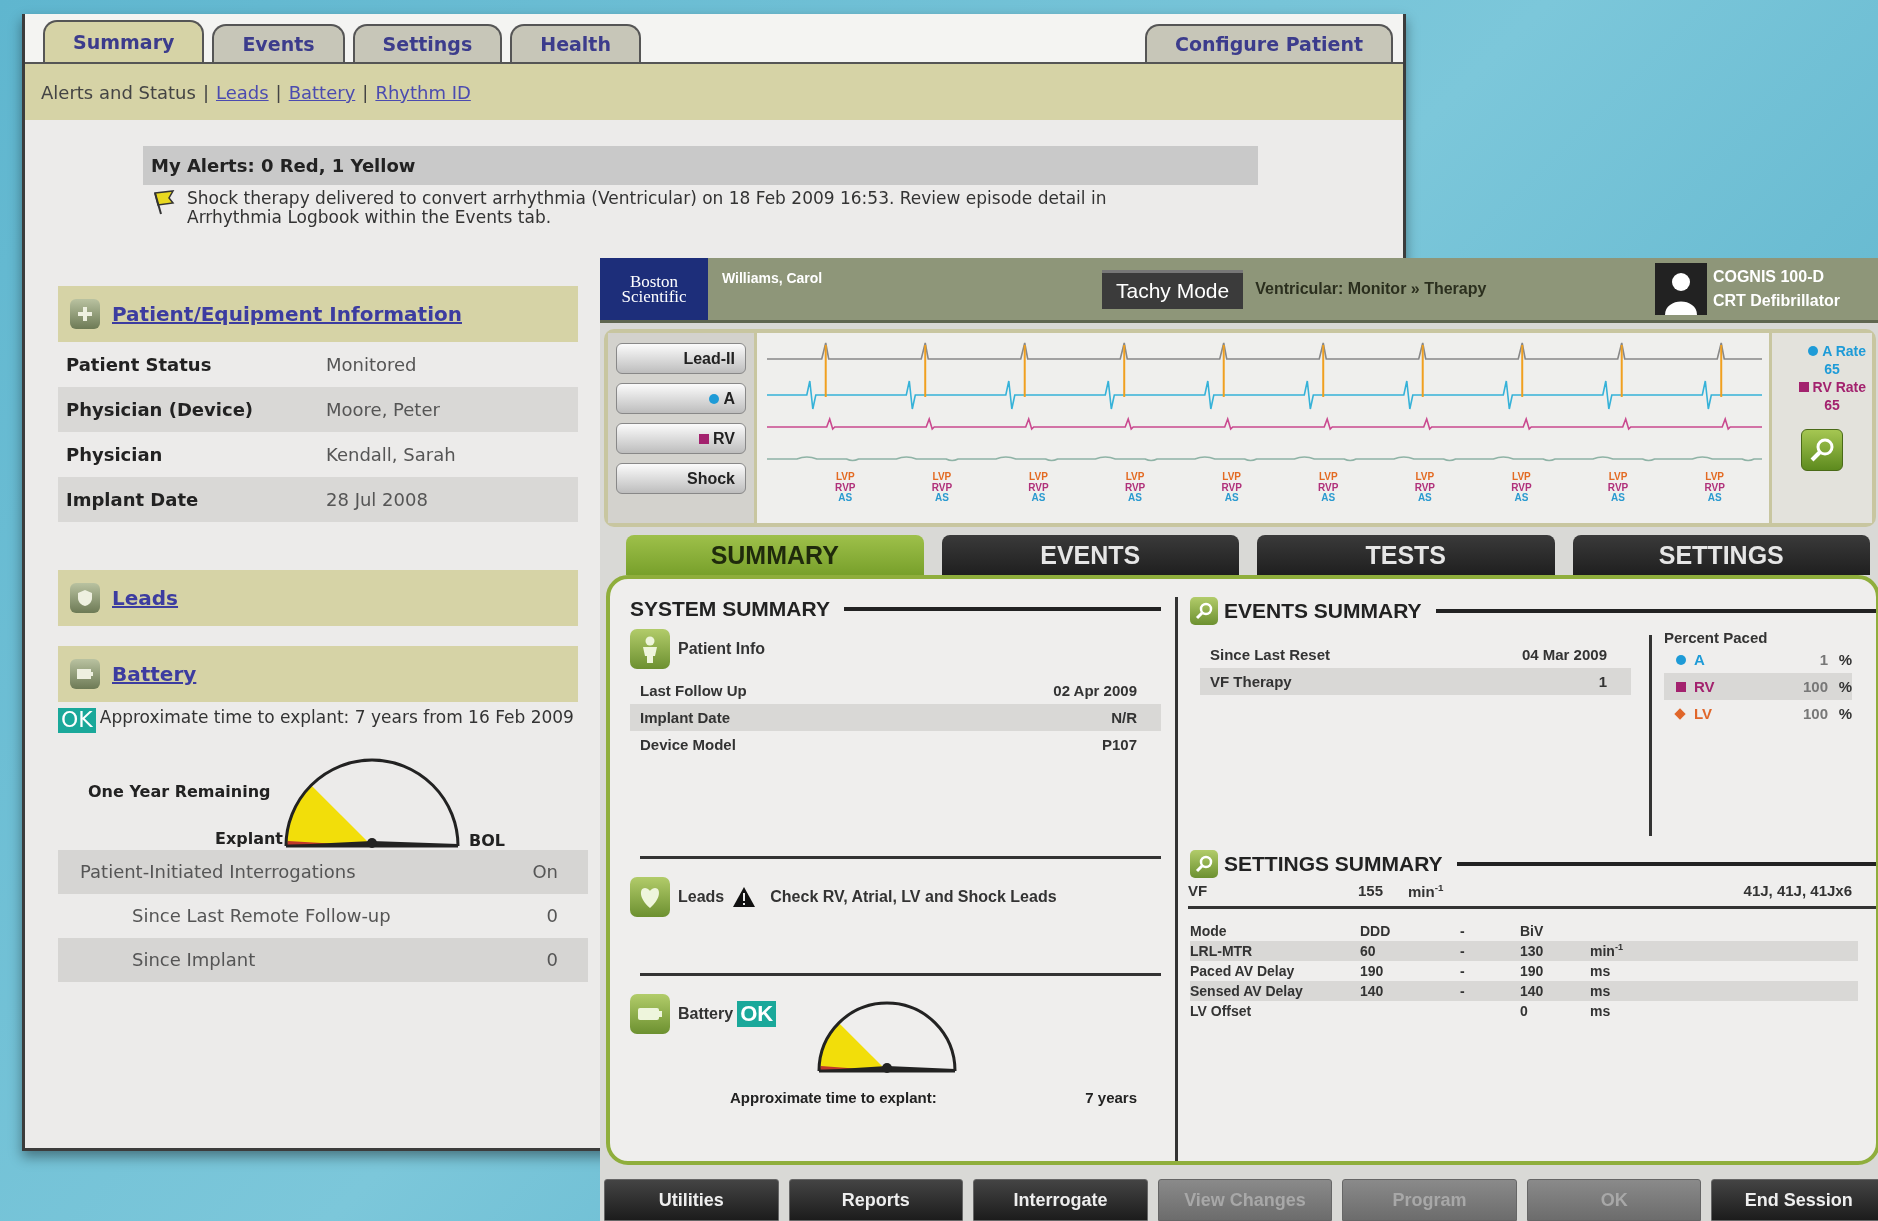 Image resolution: width=1878 pixels, height=1221 pixels. I want to click on rate-value: 65, so click(1832, 405).